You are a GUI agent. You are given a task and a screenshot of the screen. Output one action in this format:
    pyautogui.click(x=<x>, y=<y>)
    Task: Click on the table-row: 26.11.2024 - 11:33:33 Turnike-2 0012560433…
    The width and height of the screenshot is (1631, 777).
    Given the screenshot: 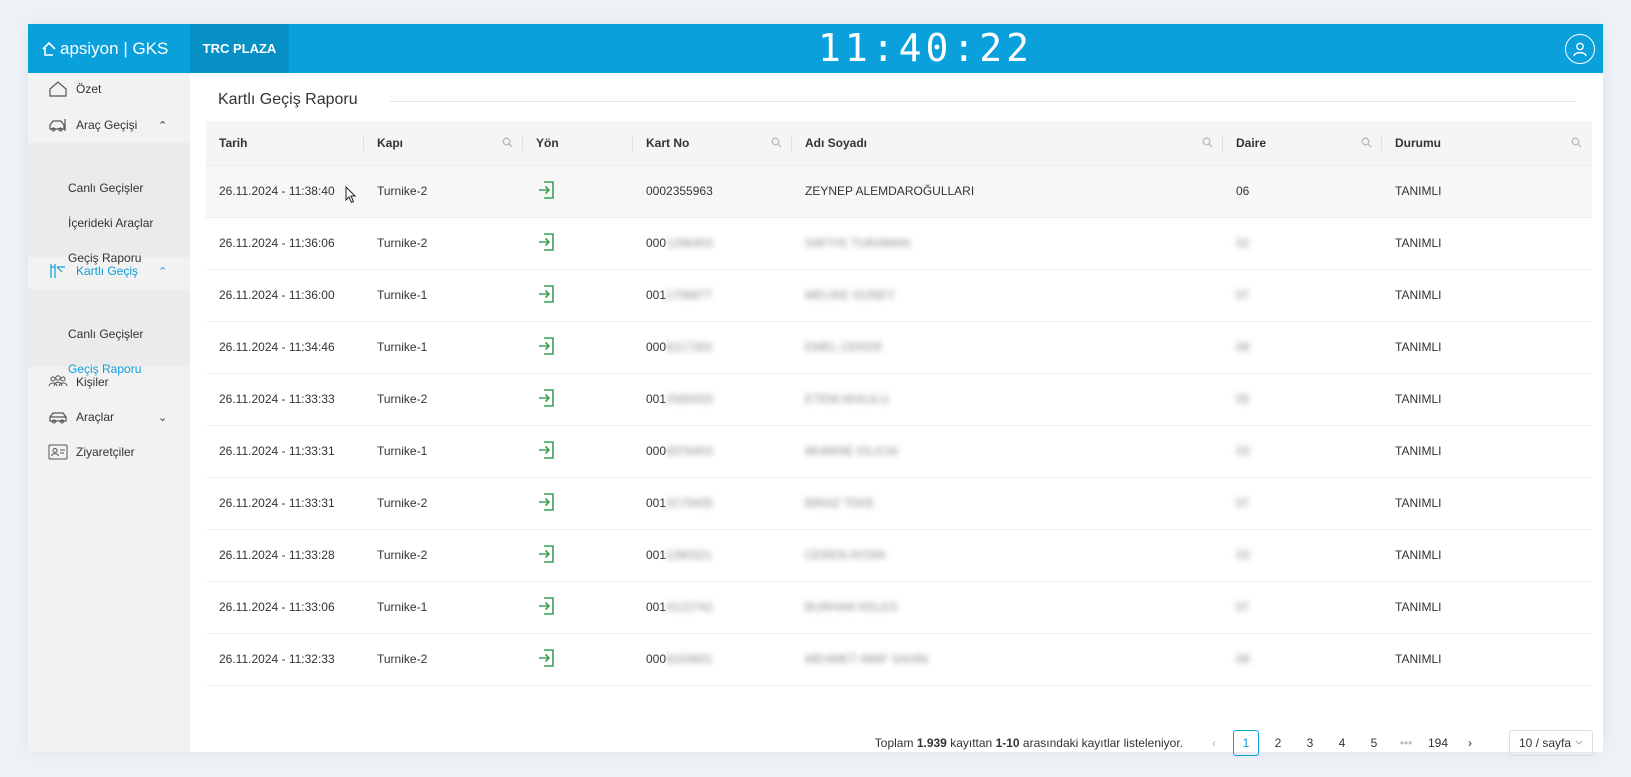 What is the action you would take?
    pyautogui.click(x=899, y=399)
    